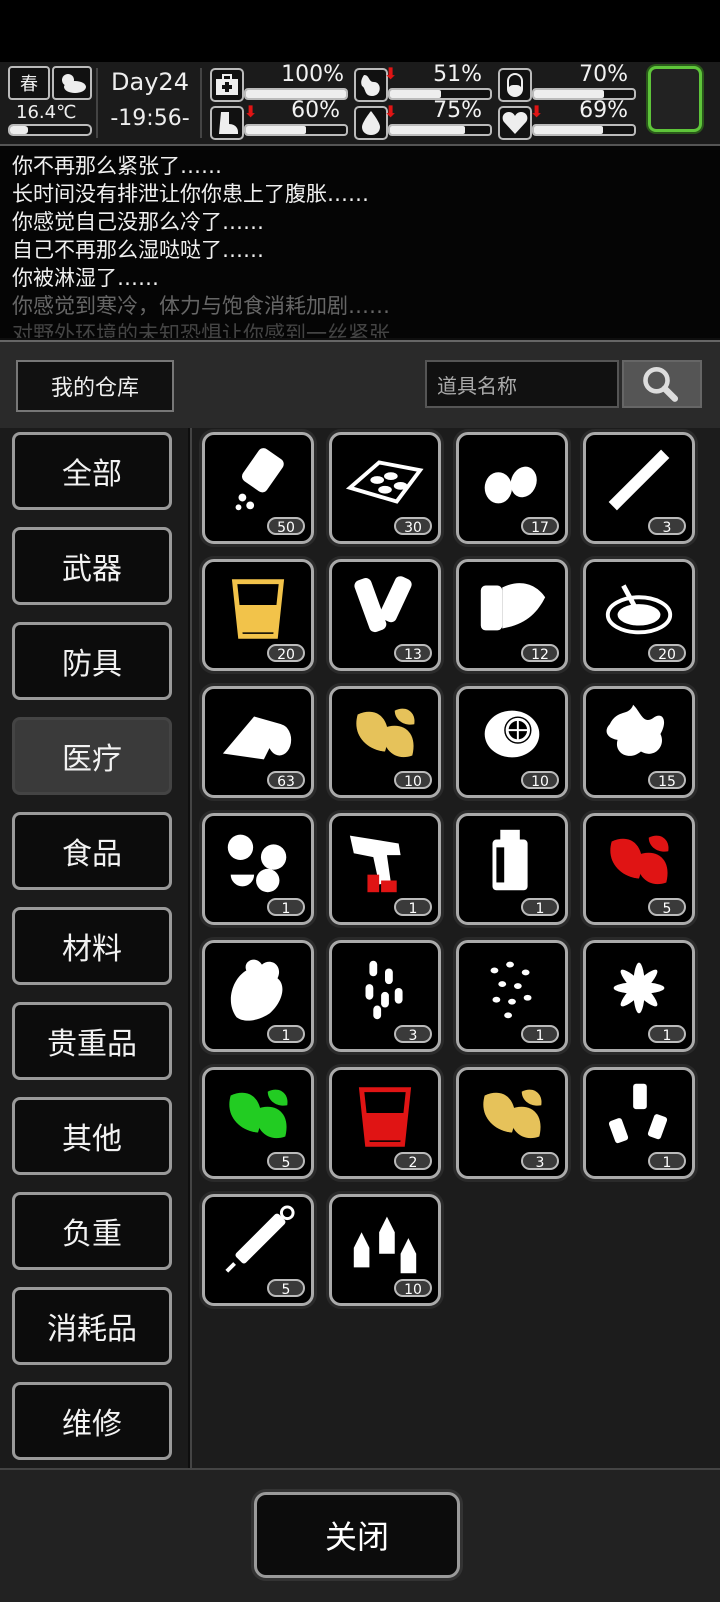  I want to click on category-food: 食品, so click(92, 851).